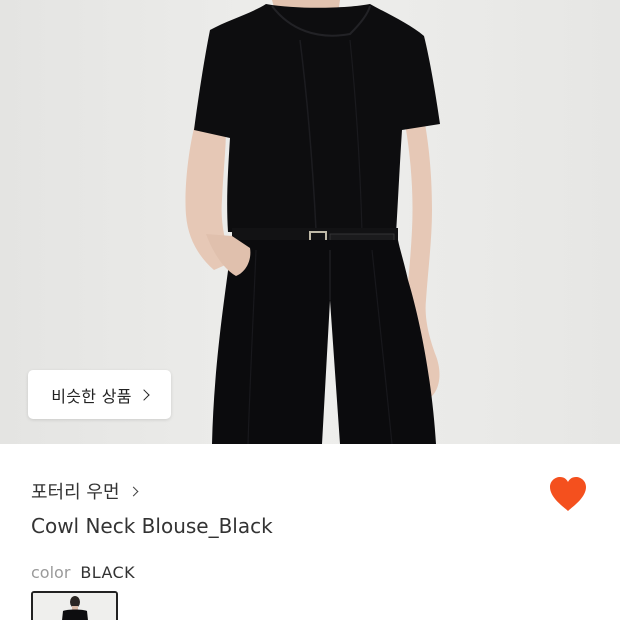 Image resolution: width=620 pixels, height=620 pixels. Describe the element at coordinates (91, 396) in the screenshot. I see `similar-products-label: 비슷한 상품` at that location.